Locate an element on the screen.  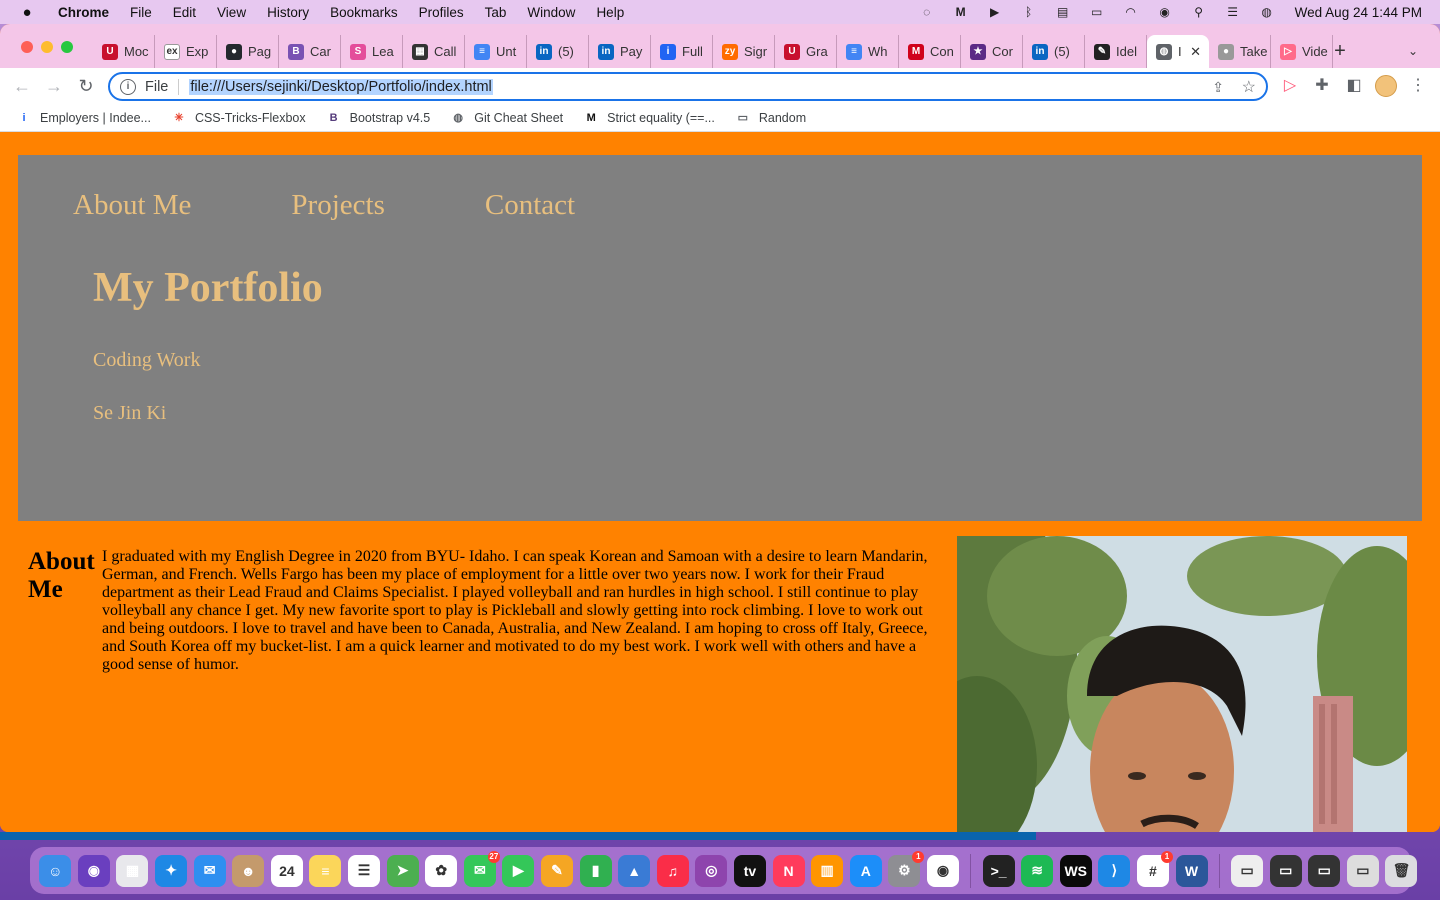
apple-tv-icon: tv is located at coordinates (749, 870).